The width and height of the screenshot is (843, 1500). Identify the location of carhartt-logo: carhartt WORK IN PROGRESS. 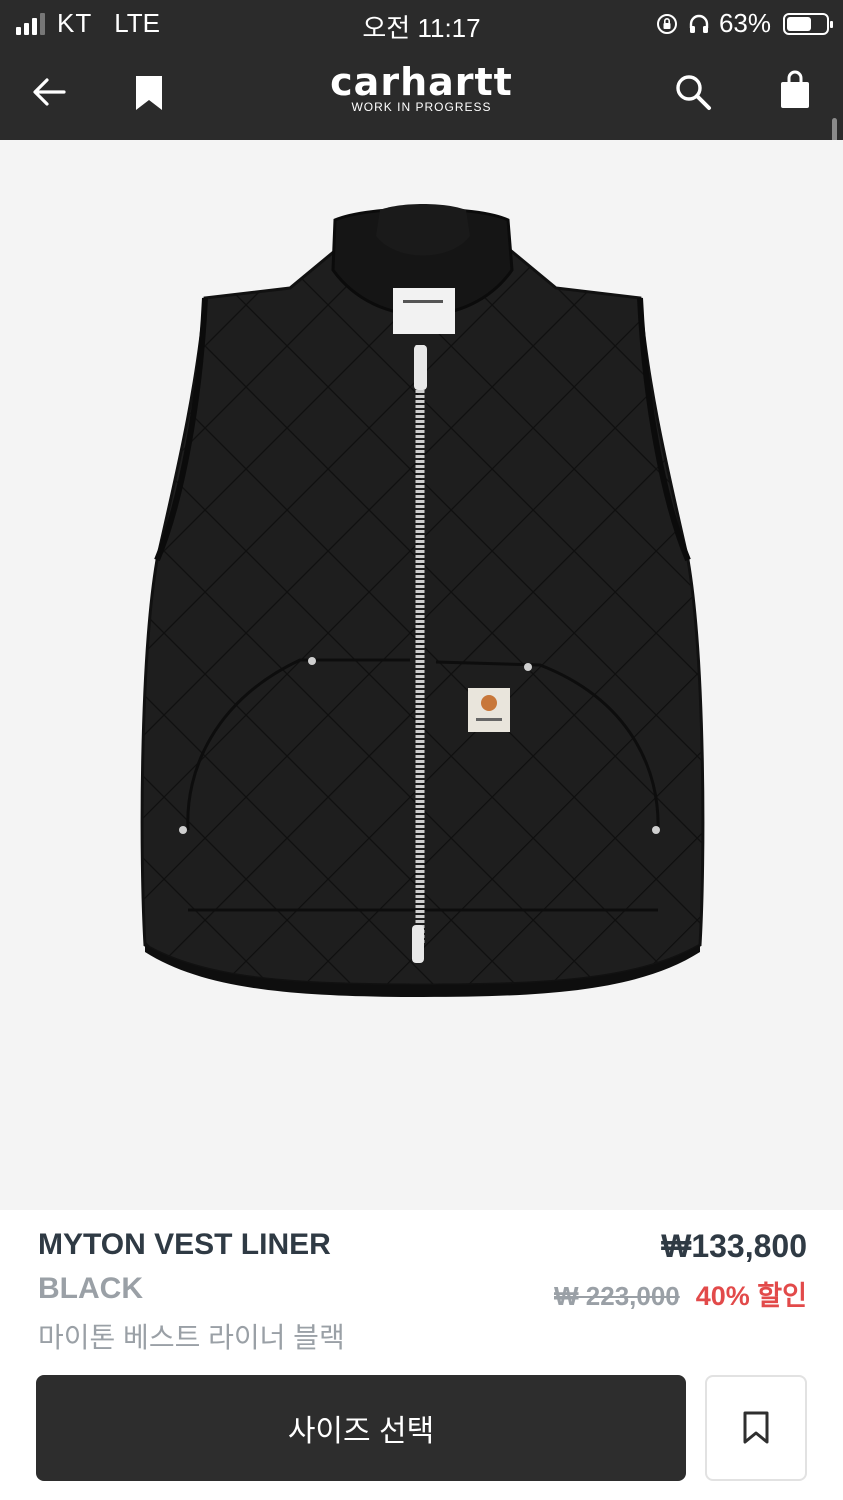
(421, 88).